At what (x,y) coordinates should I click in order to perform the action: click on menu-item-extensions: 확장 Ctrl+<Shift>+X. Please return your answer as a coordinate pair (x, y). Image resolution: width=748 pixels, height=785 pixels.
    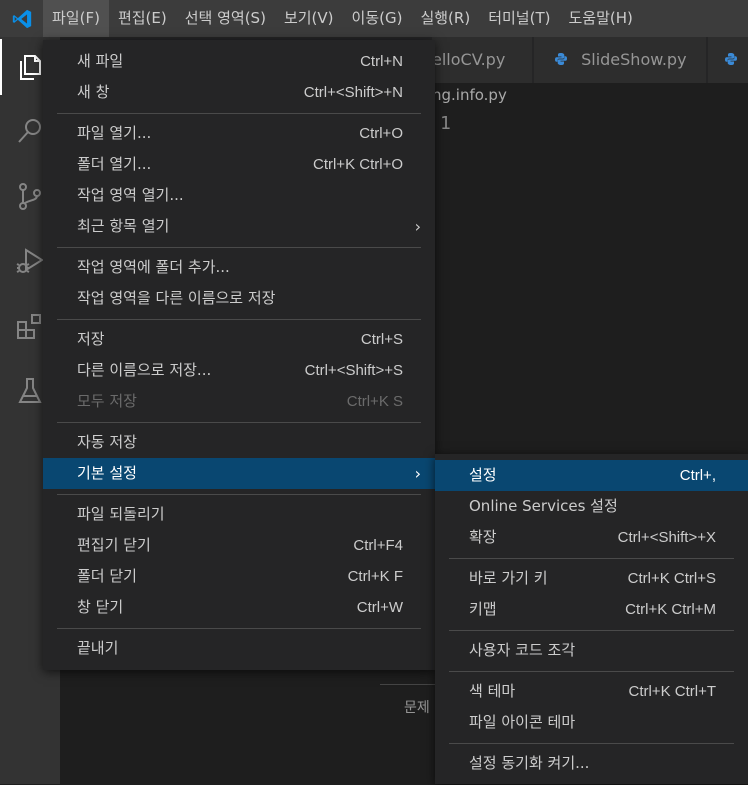
    Looking at the image, I should click on (591, 537).